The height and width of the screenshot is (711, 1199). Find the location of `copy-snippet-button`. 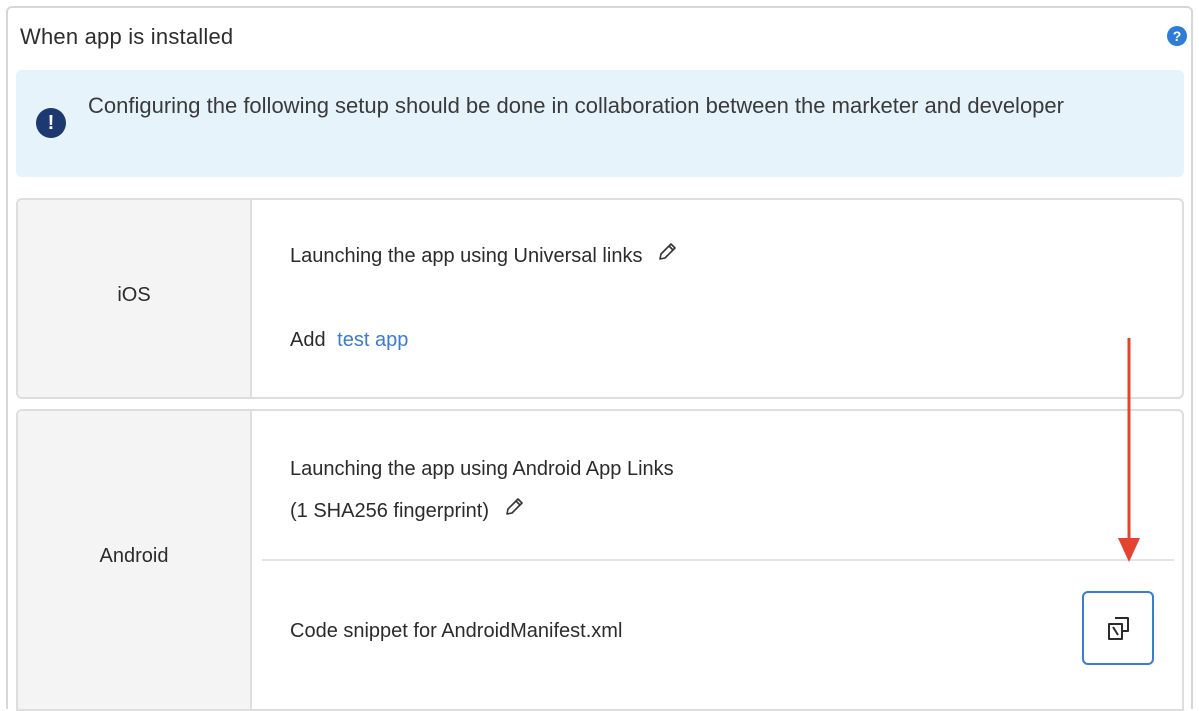

copy-snippet-button is located at coordinates (1118, 628).